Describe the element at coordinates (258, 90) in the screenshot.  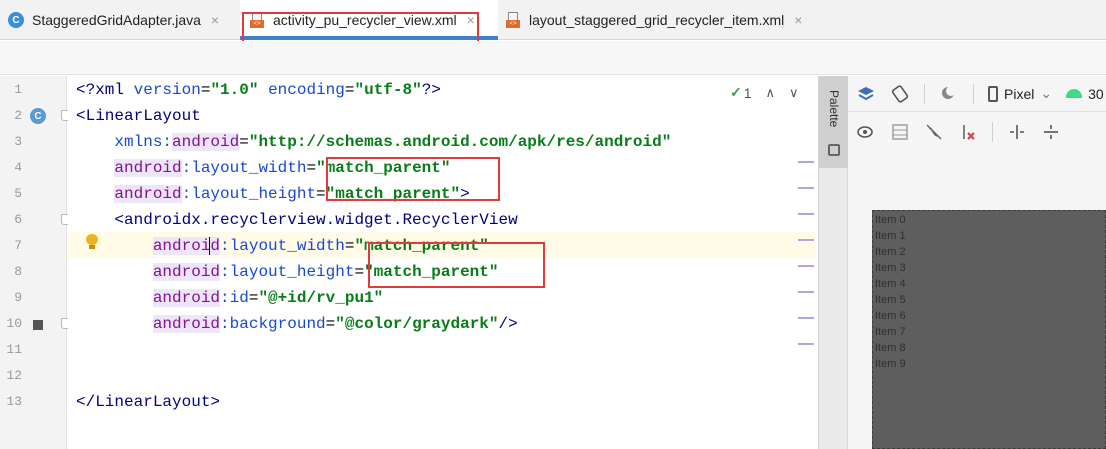
I see `code-line-1: <?xml version="1.0" encoding="utf-8"?>` at that location.